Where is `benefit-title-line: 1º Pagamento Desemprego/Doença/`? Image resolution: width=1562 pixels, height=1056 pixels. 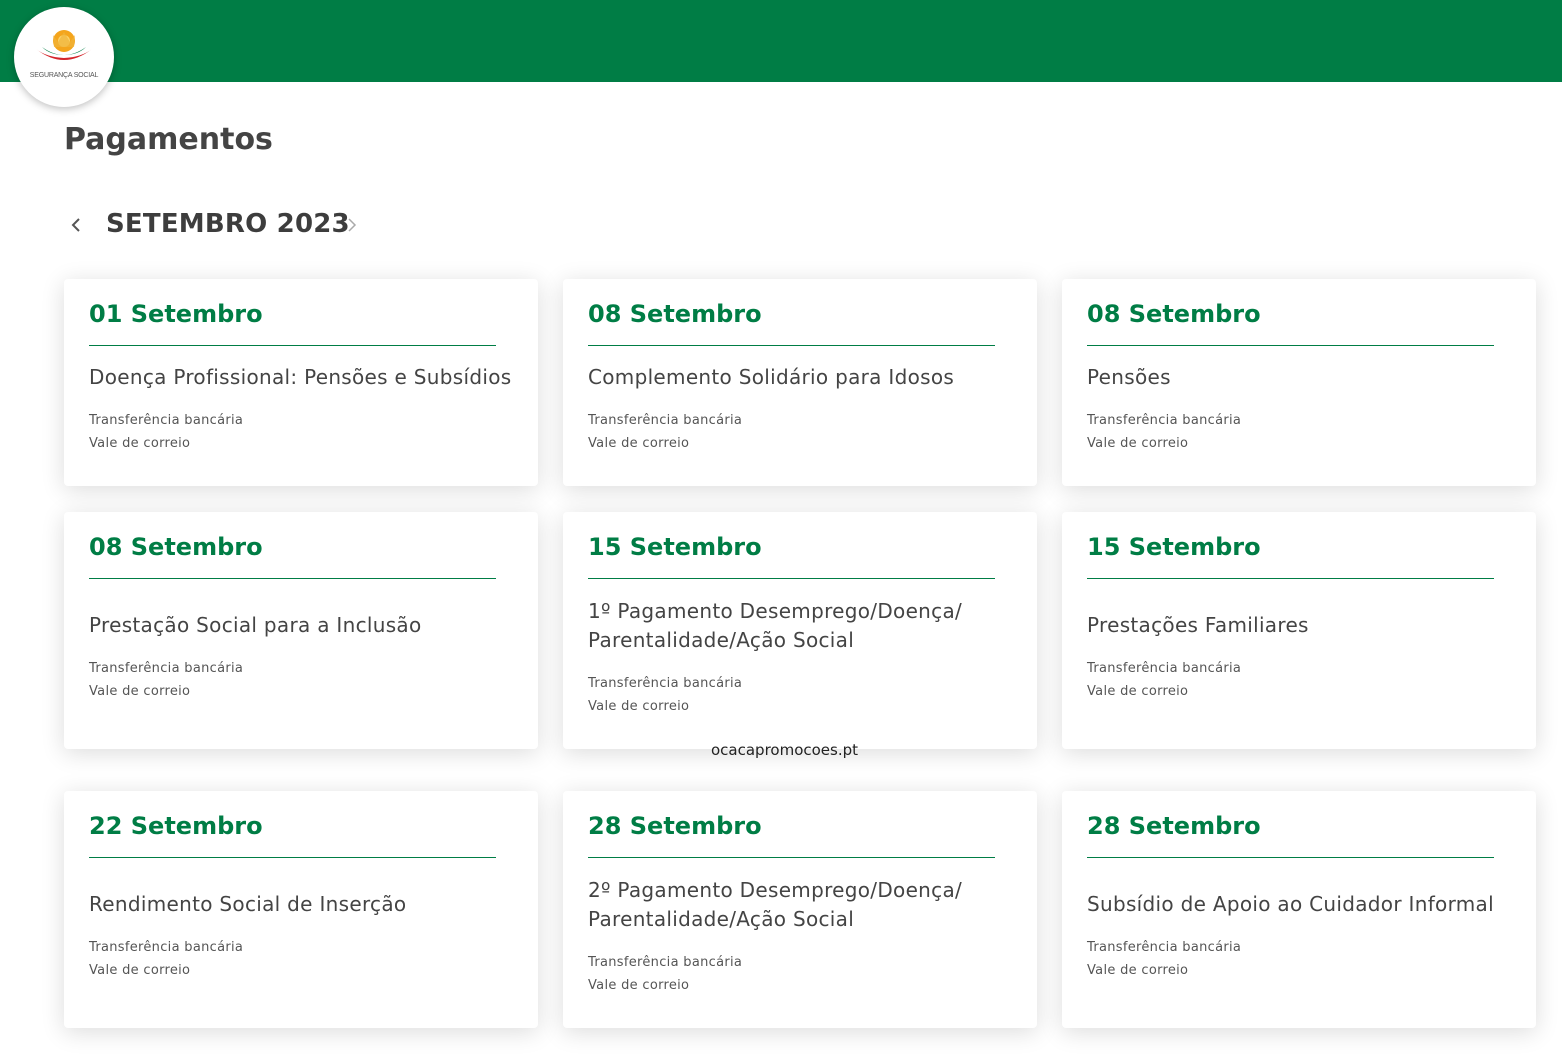 benefit-title-line: 1º Pagamento Desemprego/Doença/ is located at coordinates (775, 611).